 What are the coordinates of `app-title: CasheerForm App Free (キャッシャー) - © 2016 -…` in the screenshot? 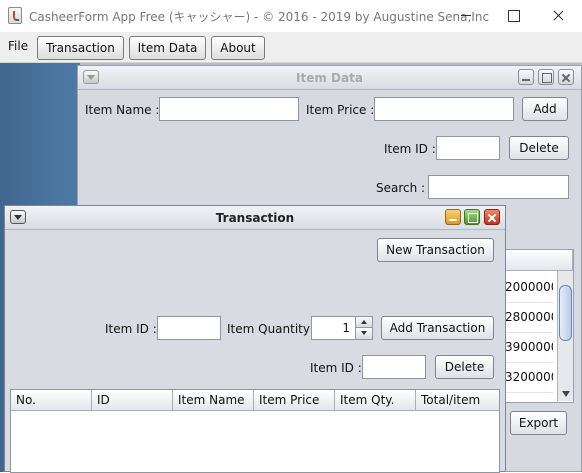 It's located at (259, 17).